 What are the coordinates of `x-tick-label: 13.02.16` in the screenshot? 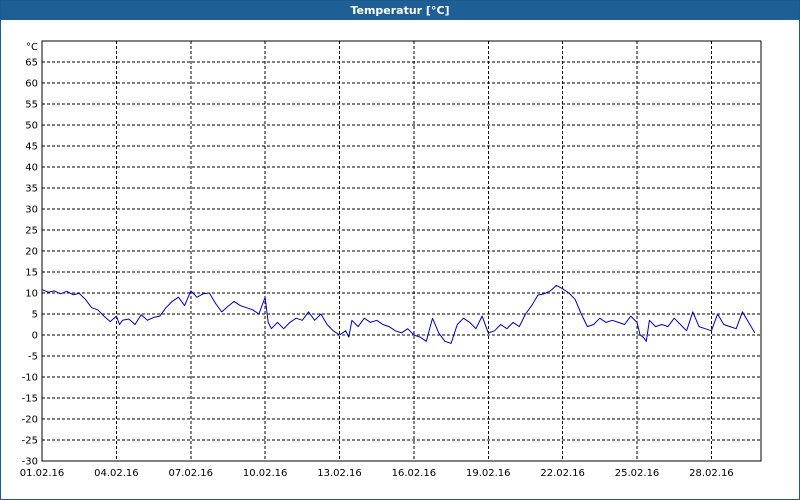 It's located at (339, 473).